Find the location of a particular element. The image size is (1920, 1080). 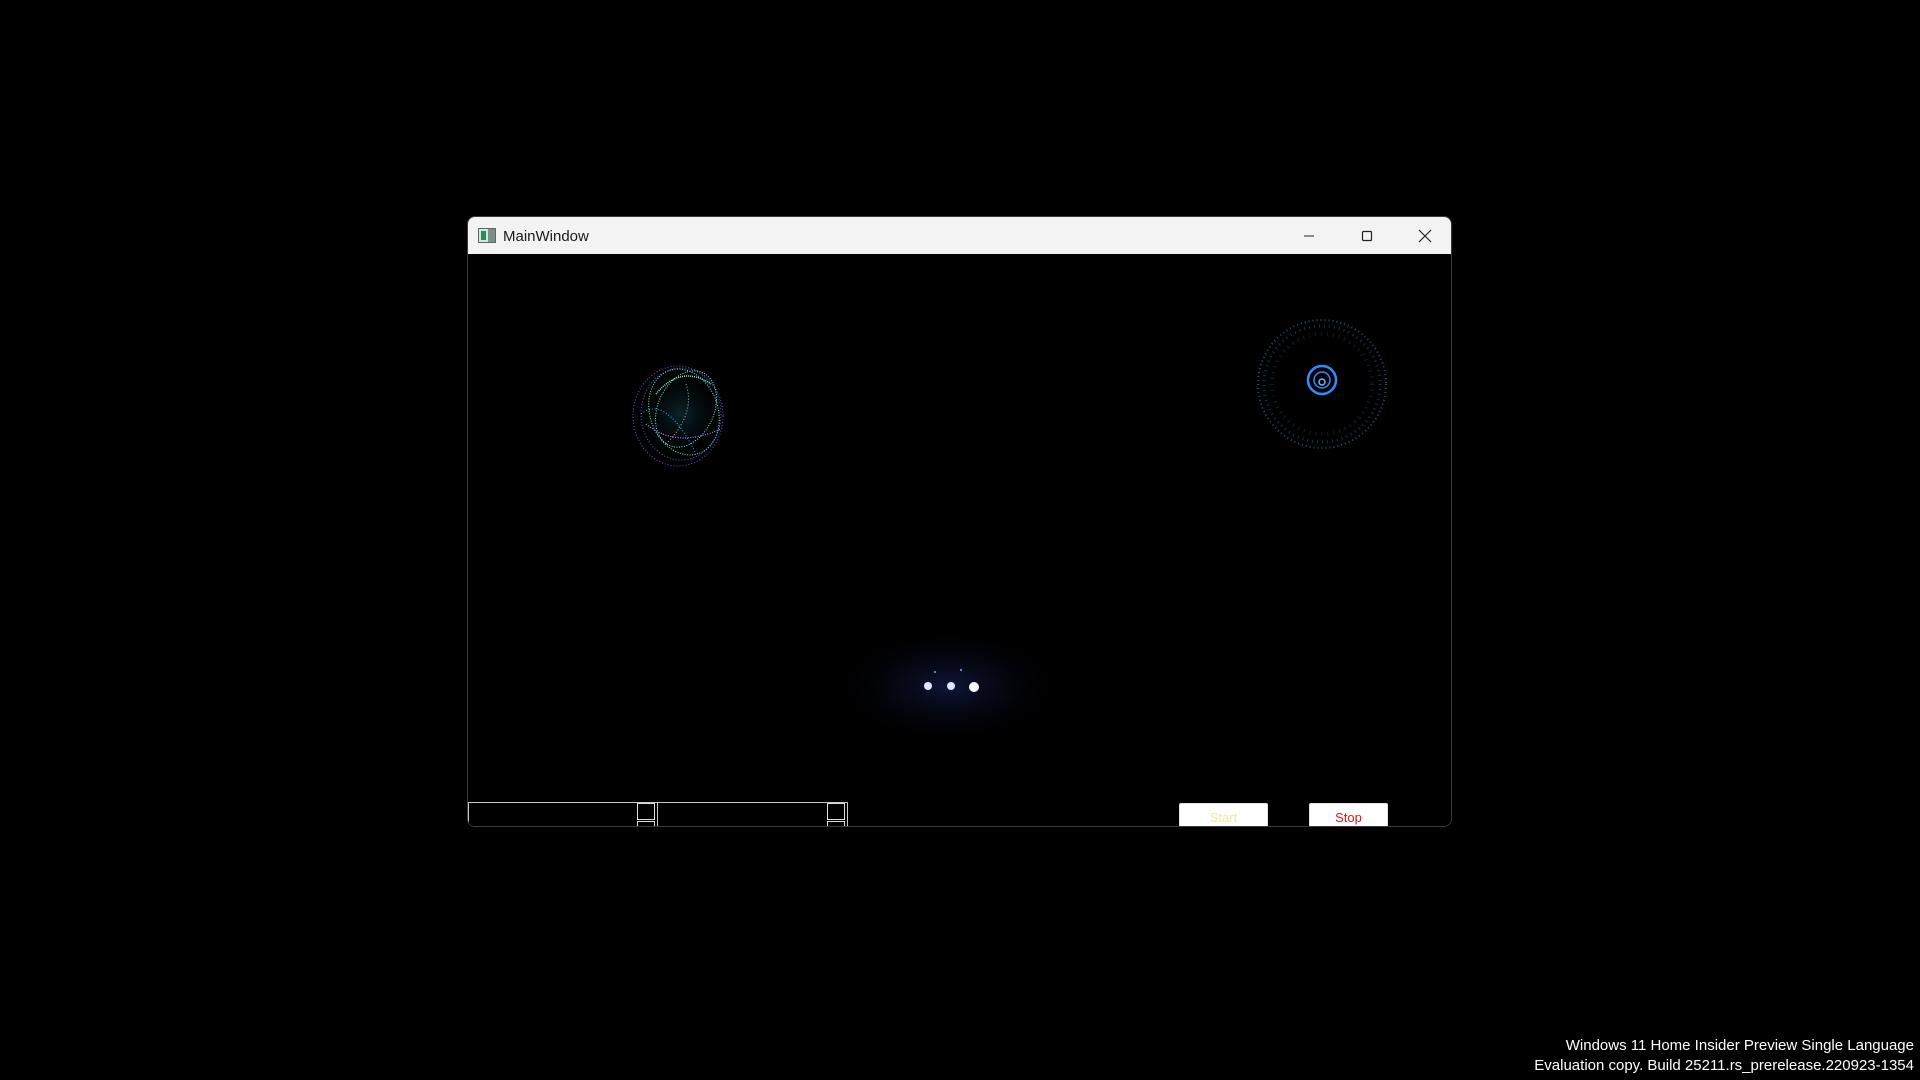

title-bar: MainWindow is located at coordinates (959, 235).